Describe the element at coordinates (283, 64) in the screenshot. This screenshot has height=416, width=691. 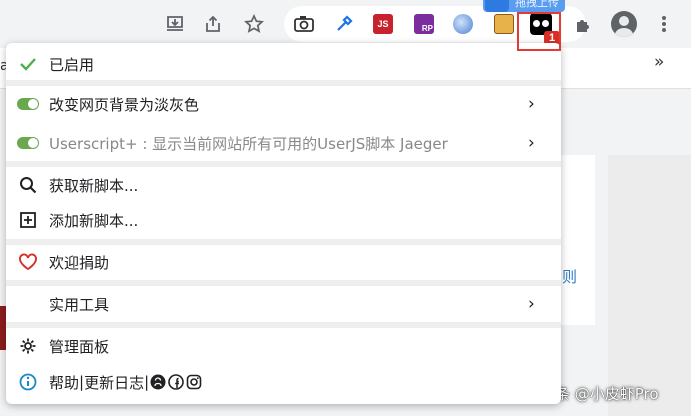
I see `menu-item-enabled: 已启用` at that location.